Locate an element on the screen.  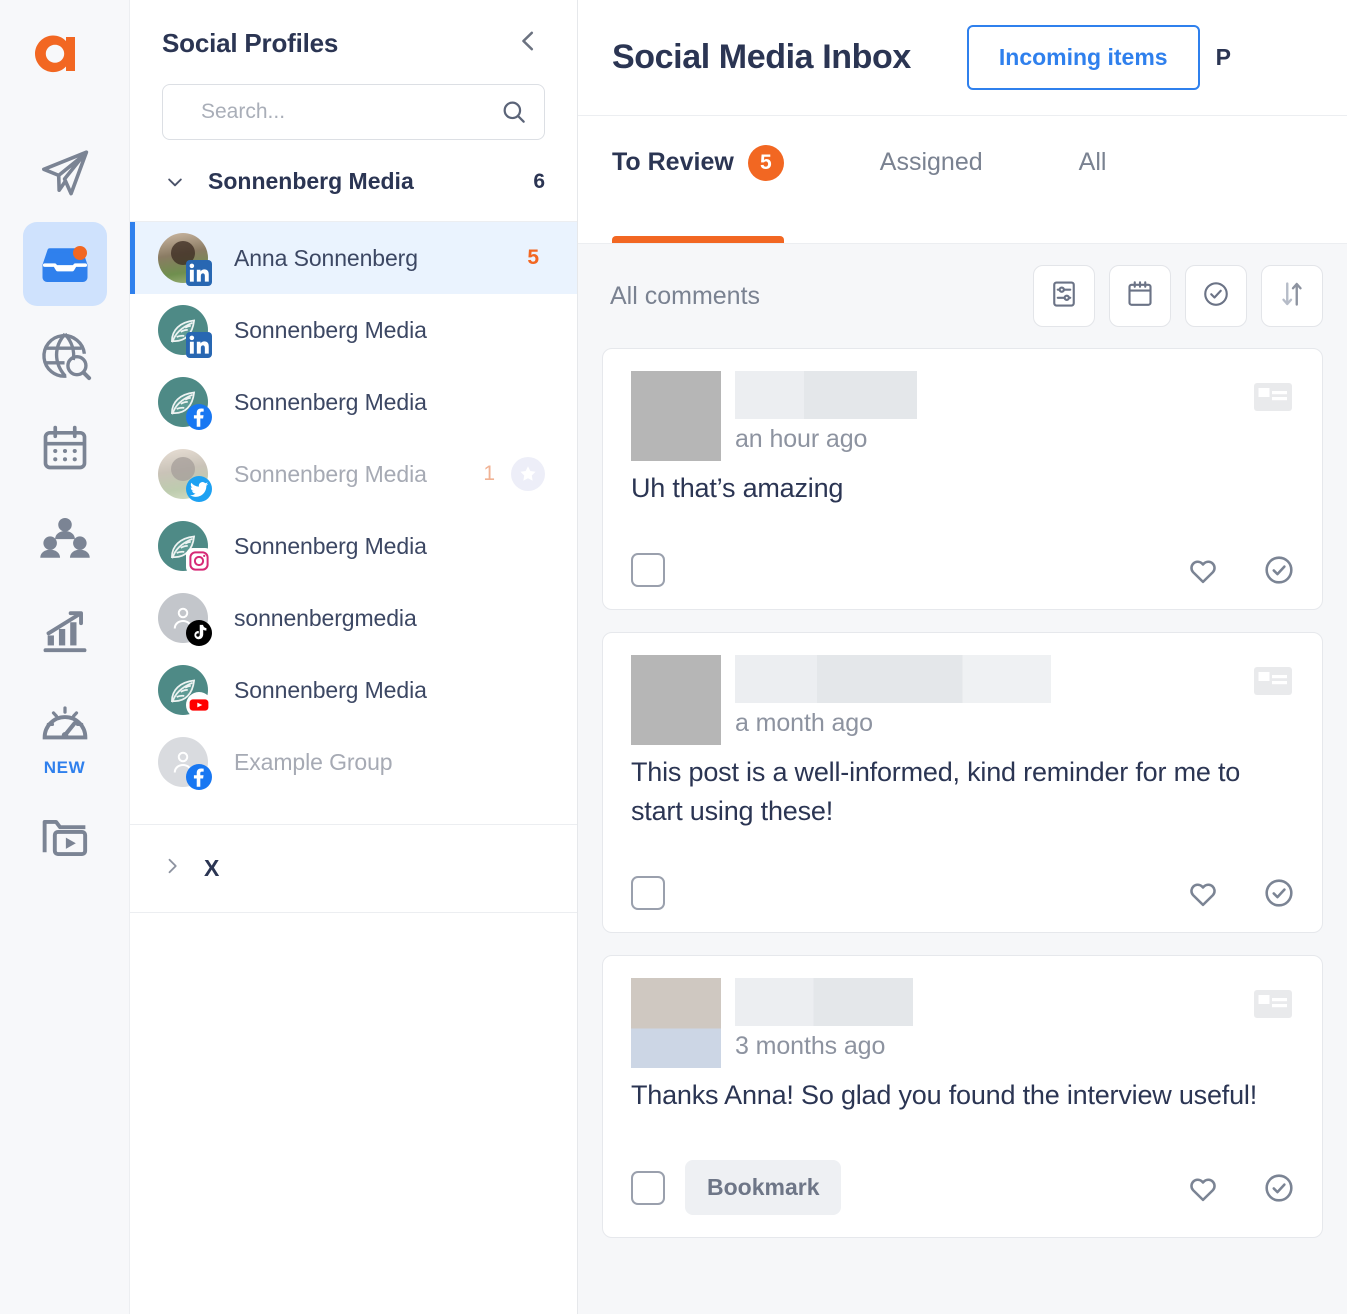
profiles-search-wrap is located at coordinates (353, 100).